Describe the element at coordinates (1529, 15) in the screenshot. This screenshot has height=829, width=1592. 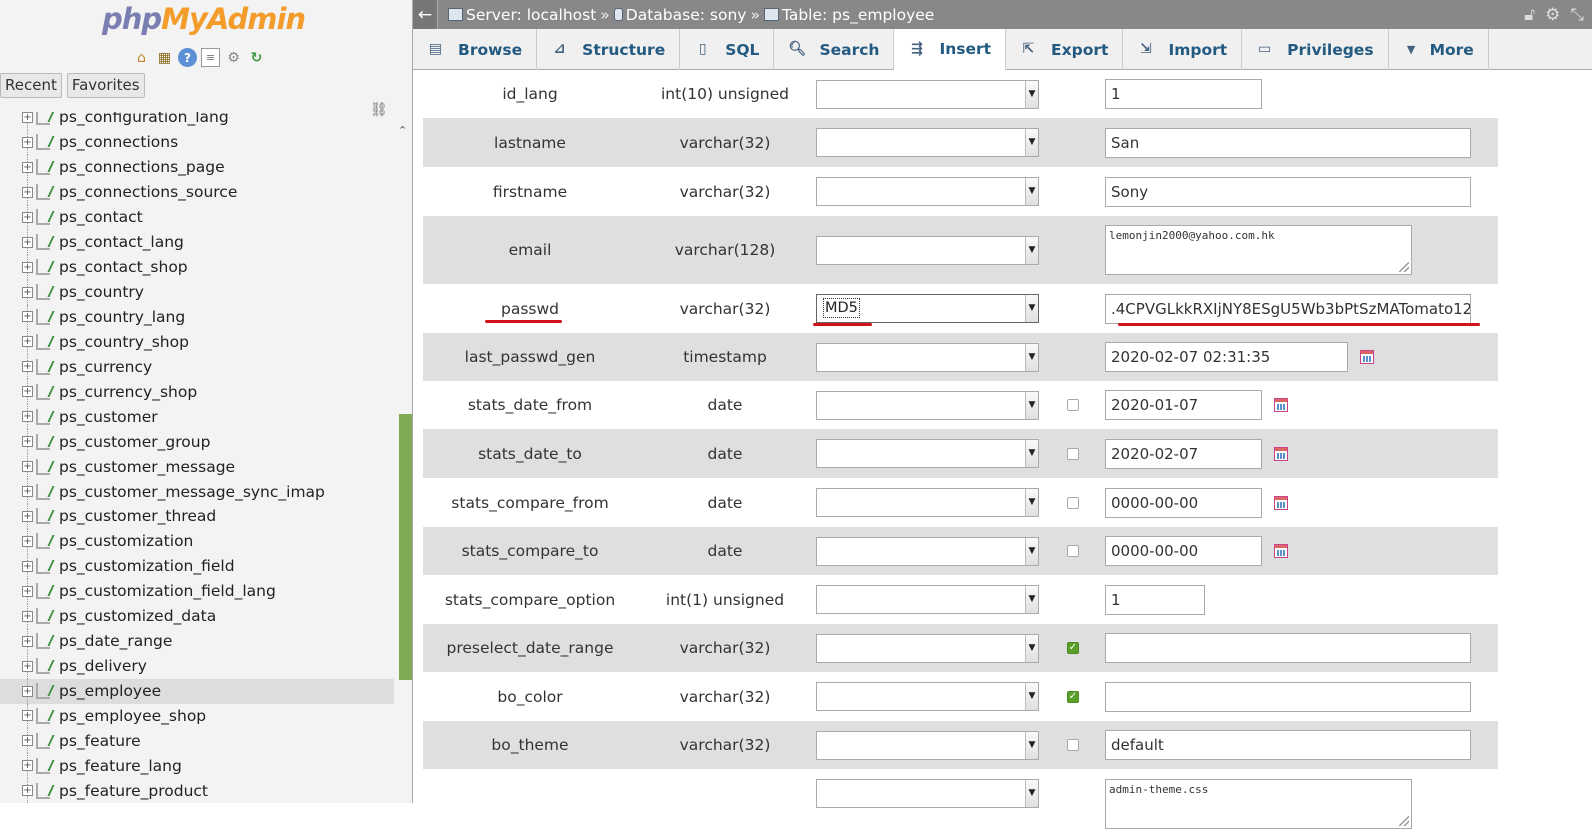
I see `lock-icon: 🔓︎` at that location.